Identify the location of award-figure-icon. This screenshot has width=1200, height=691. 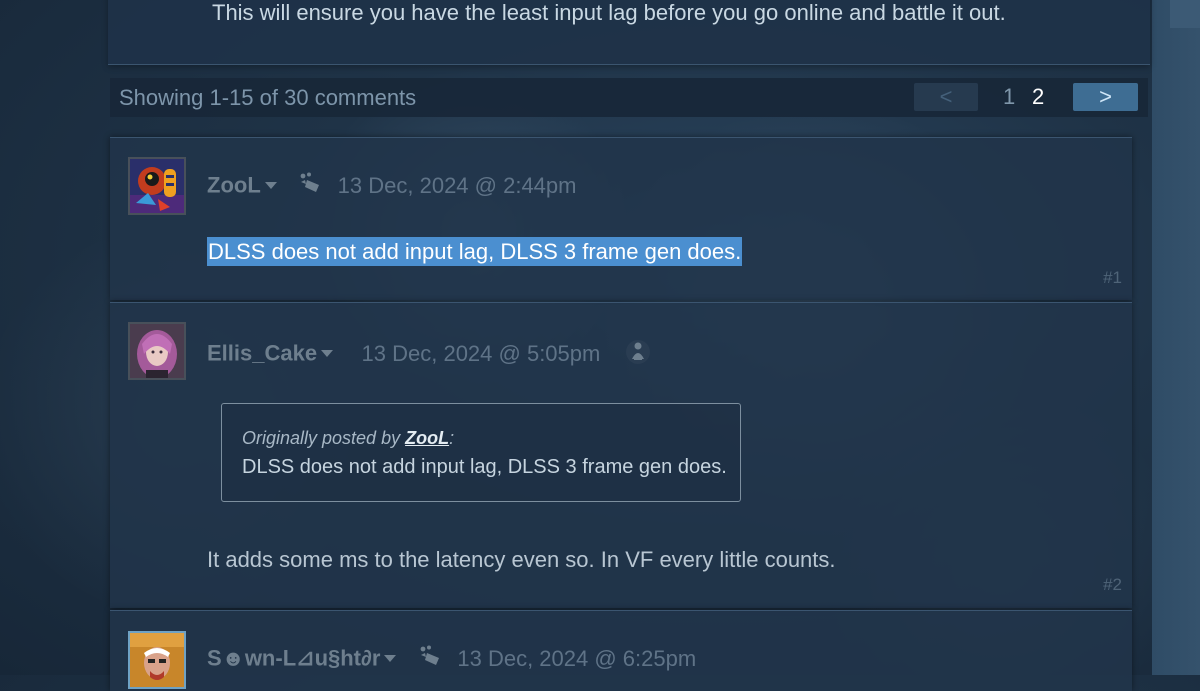
(638, 353).